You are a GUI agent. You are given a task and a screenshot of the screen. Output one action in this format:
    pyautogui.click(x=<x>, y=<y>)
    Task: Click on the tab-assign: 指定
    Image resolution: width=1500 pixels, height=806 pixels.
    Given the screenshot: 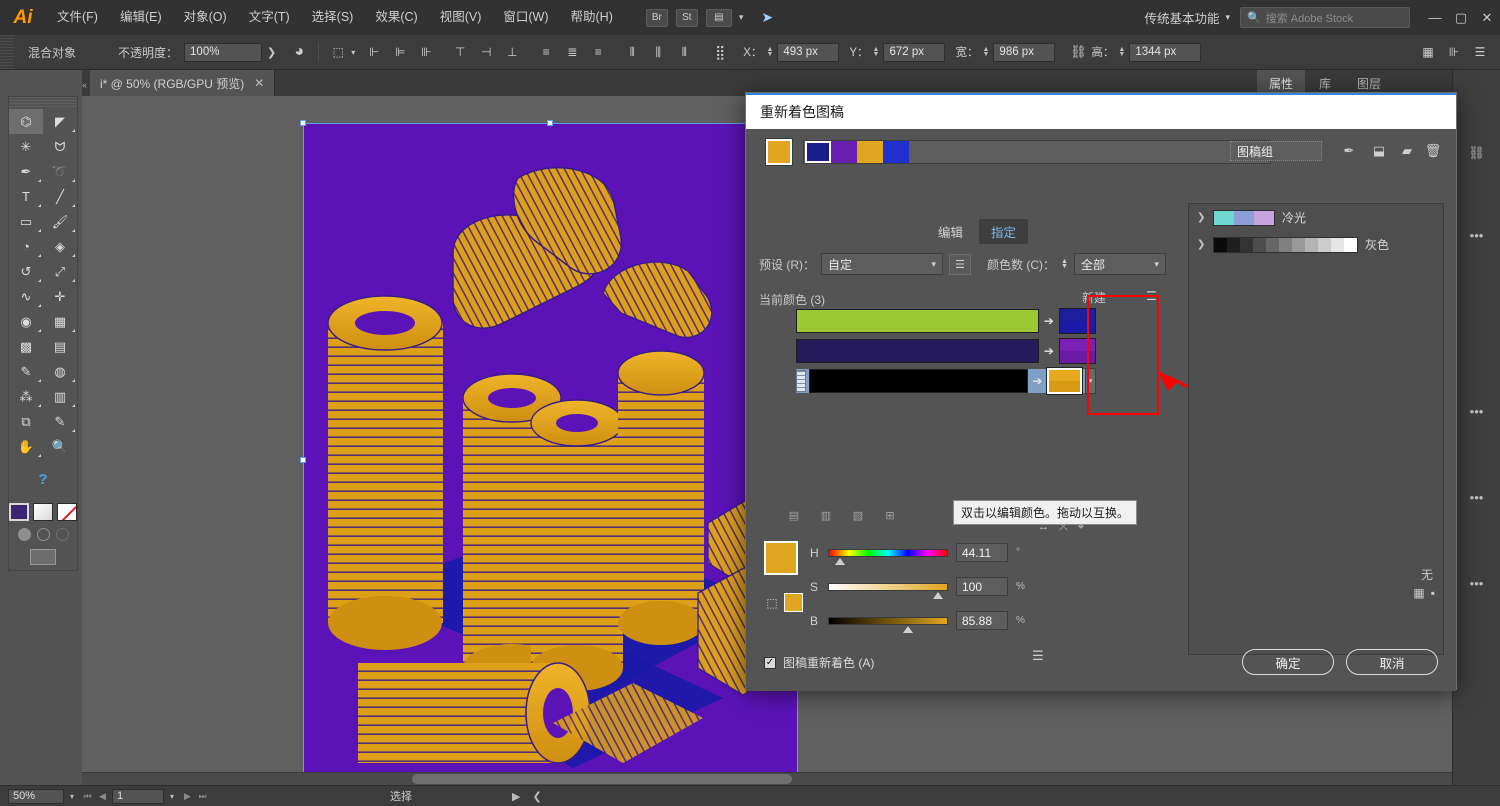 What is the action you would take?
    pyautogui.click(x=1004, y=231)
    